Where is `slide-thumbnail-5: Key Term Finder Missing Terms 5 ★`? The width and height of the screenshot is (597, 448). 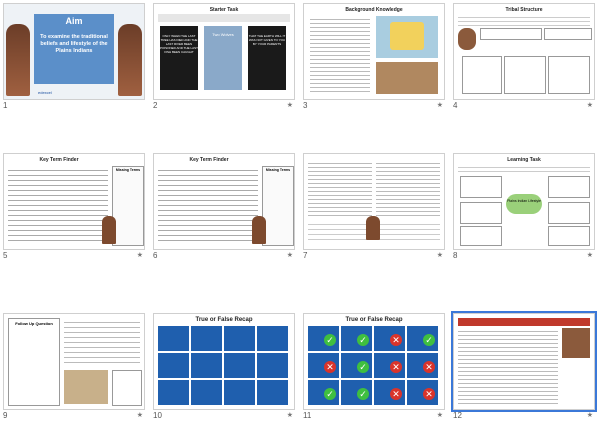
slide-thumbnail-5: Key Term Finder Missing Terms 5 ★ is located at coordinates (73, 207).